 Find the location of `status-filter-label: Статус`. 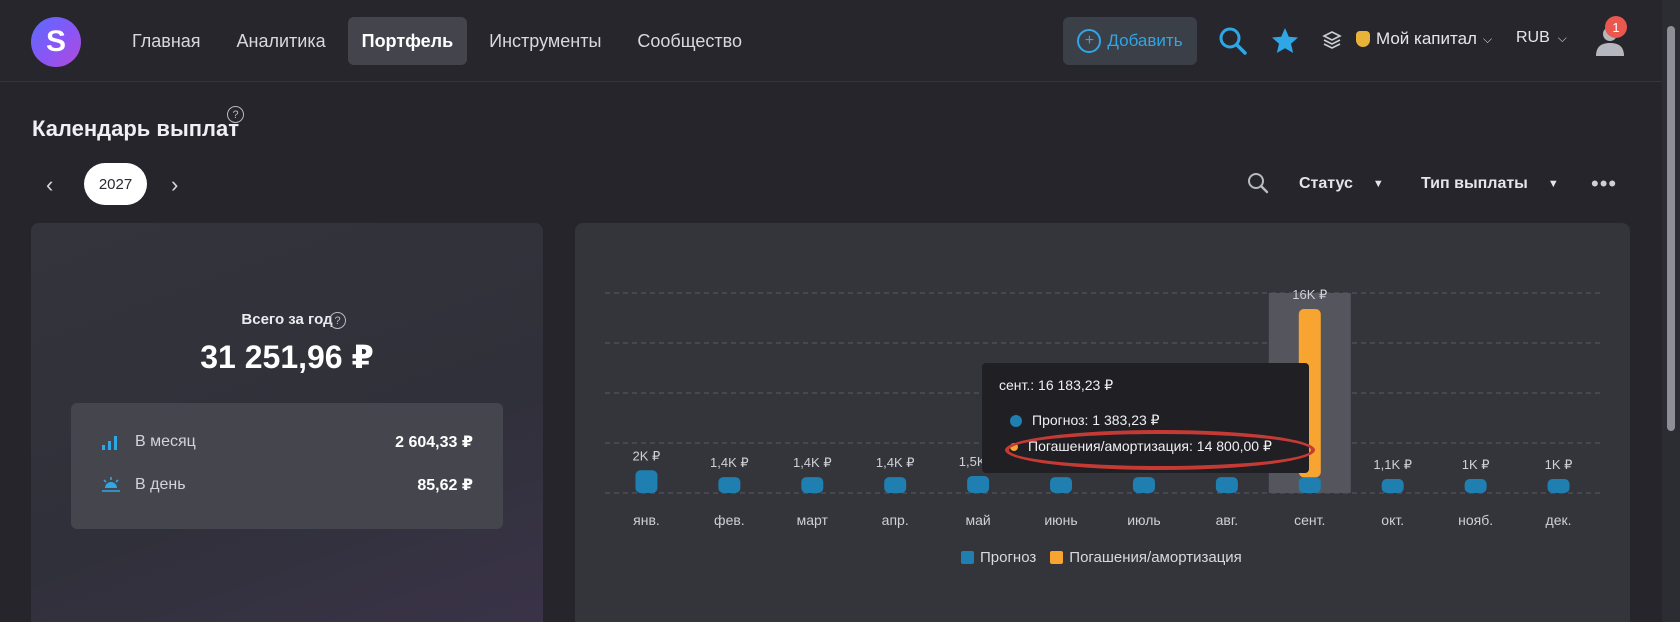

status-filter-label: Статус is located at coordinates (1326, 183).